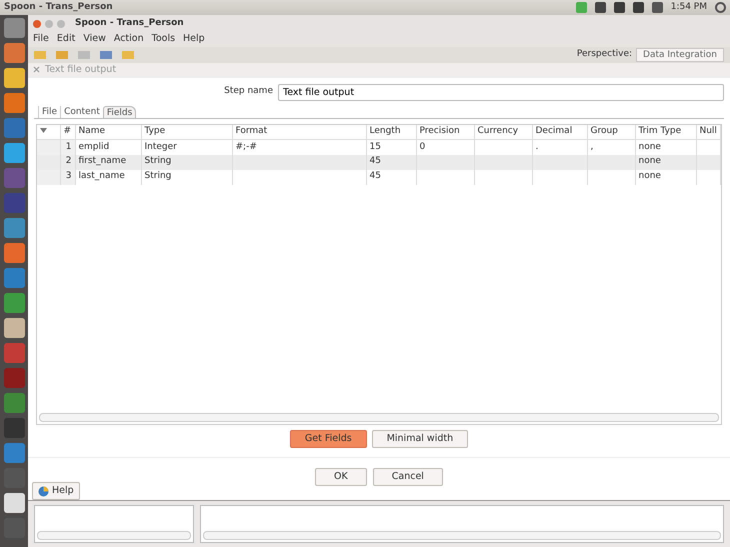 This screenshot has height=547, width=730. What do you see at coordinates (108, 132) in the screenshot?
I see `column-header: Name` at bounding box center [108, 132].